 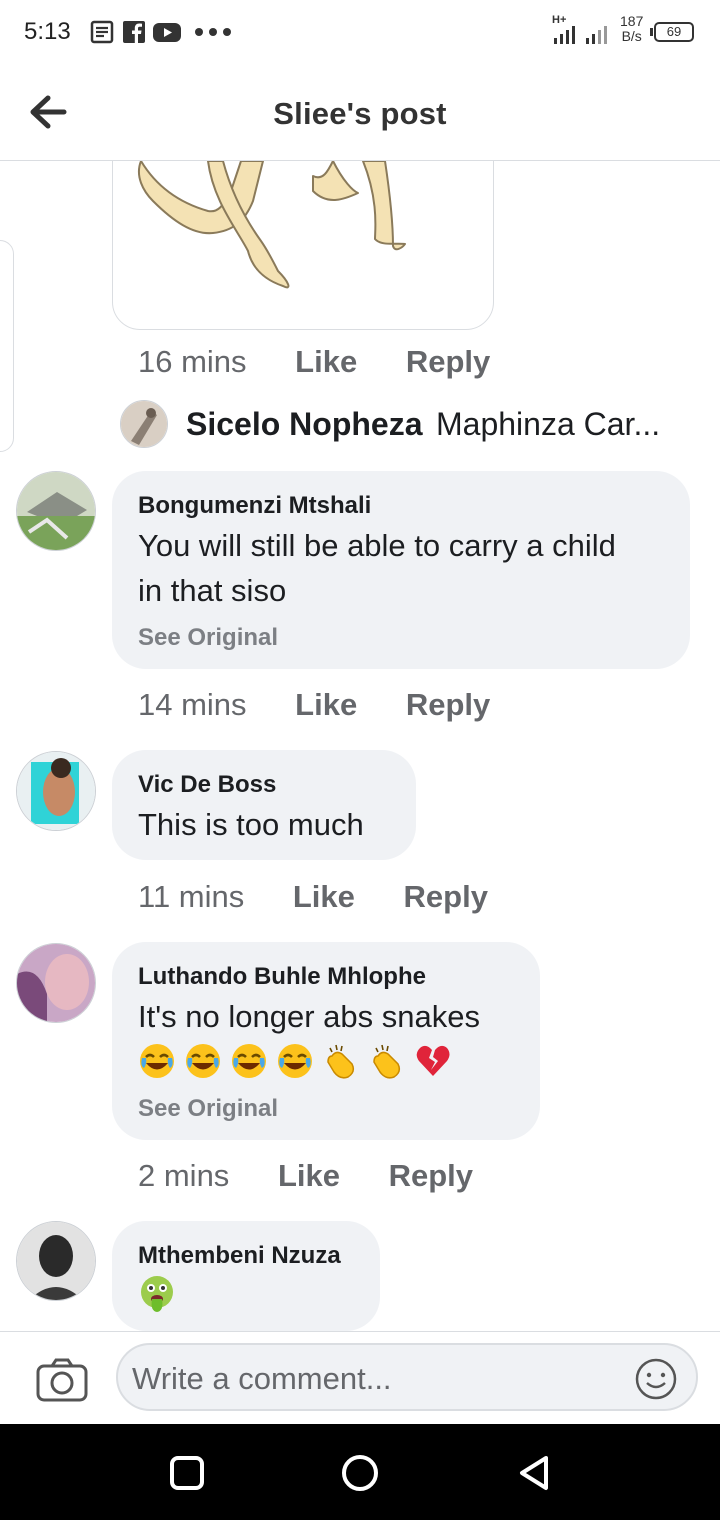 I want to click on post-meta-row: 16 mins Like Reply, so click(x=314, y=362).